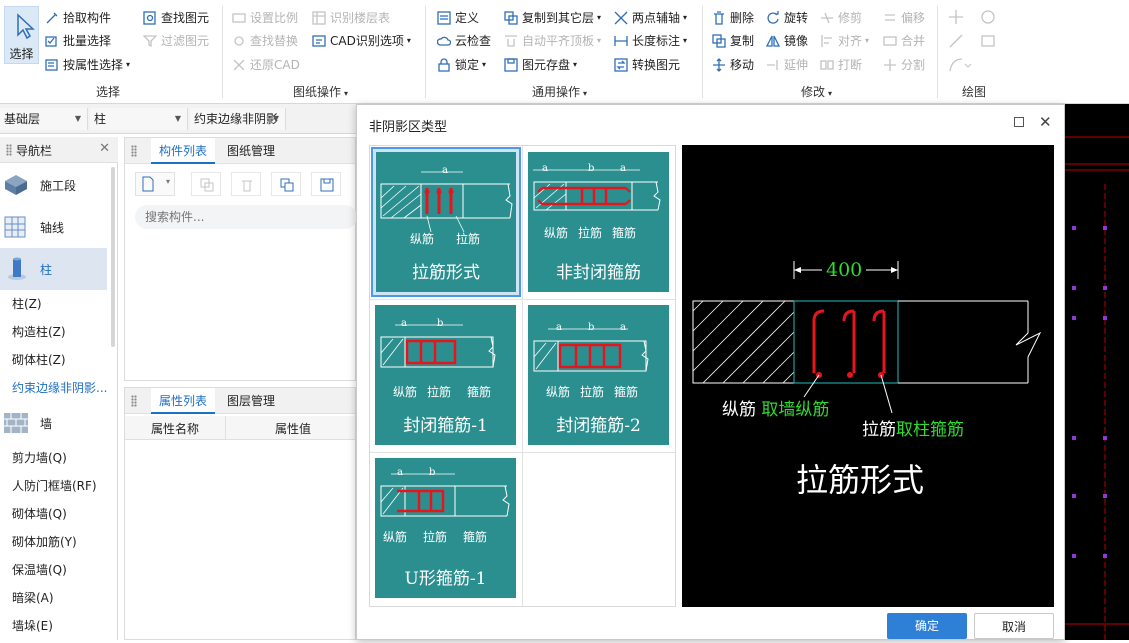  Describe the element at coordinates (650, 18) in the screenshot. I see `two-point-axis-button: 两点辅轴 ▾` at that location.